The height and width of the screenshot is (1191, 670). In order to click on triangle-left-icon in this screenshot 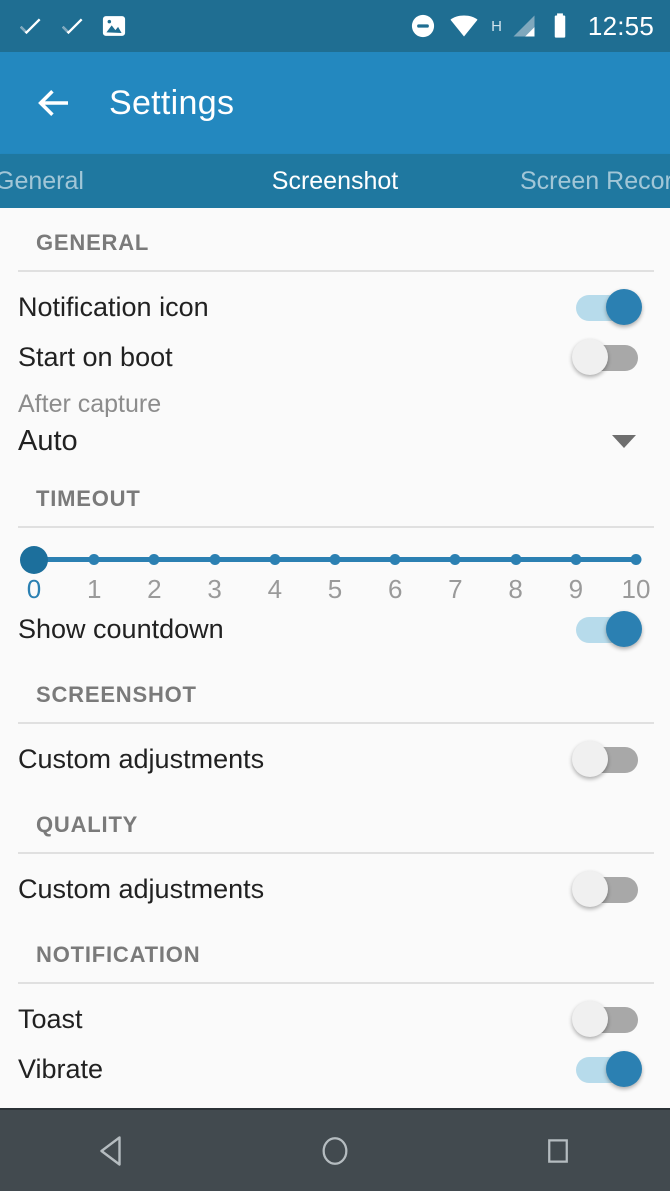, I will do `click(110, 1150)`.